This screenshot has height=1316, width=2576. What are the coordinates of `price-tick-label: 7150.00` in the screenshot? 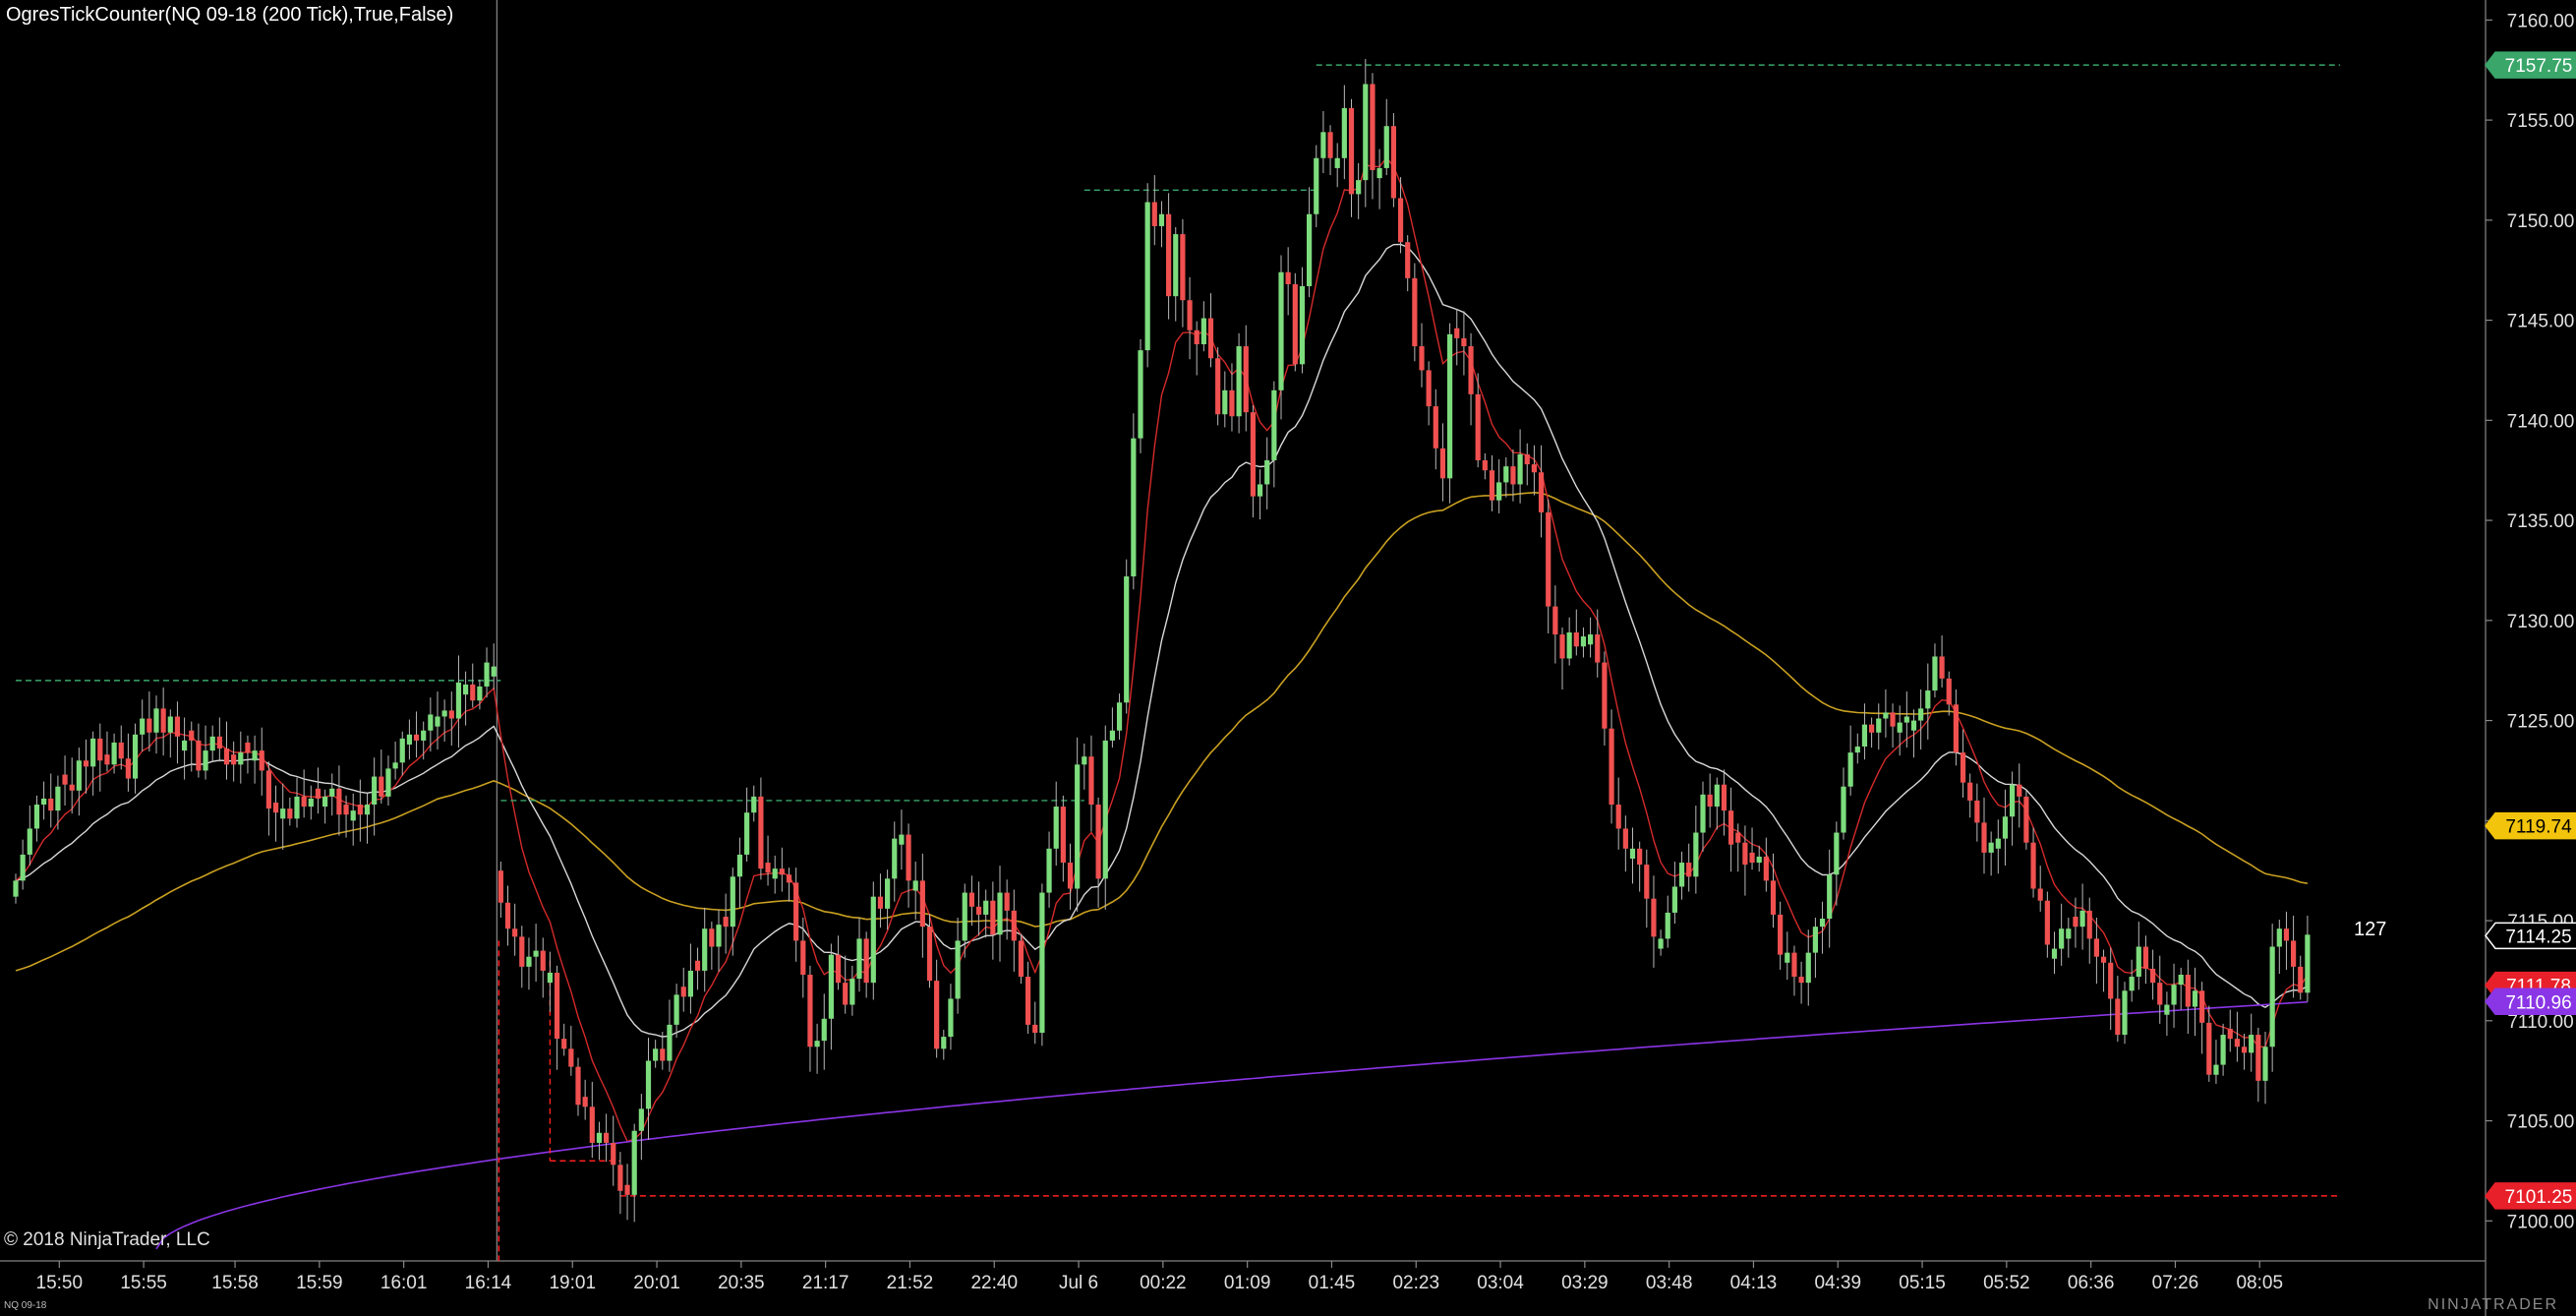 It's located at (2541, 221).